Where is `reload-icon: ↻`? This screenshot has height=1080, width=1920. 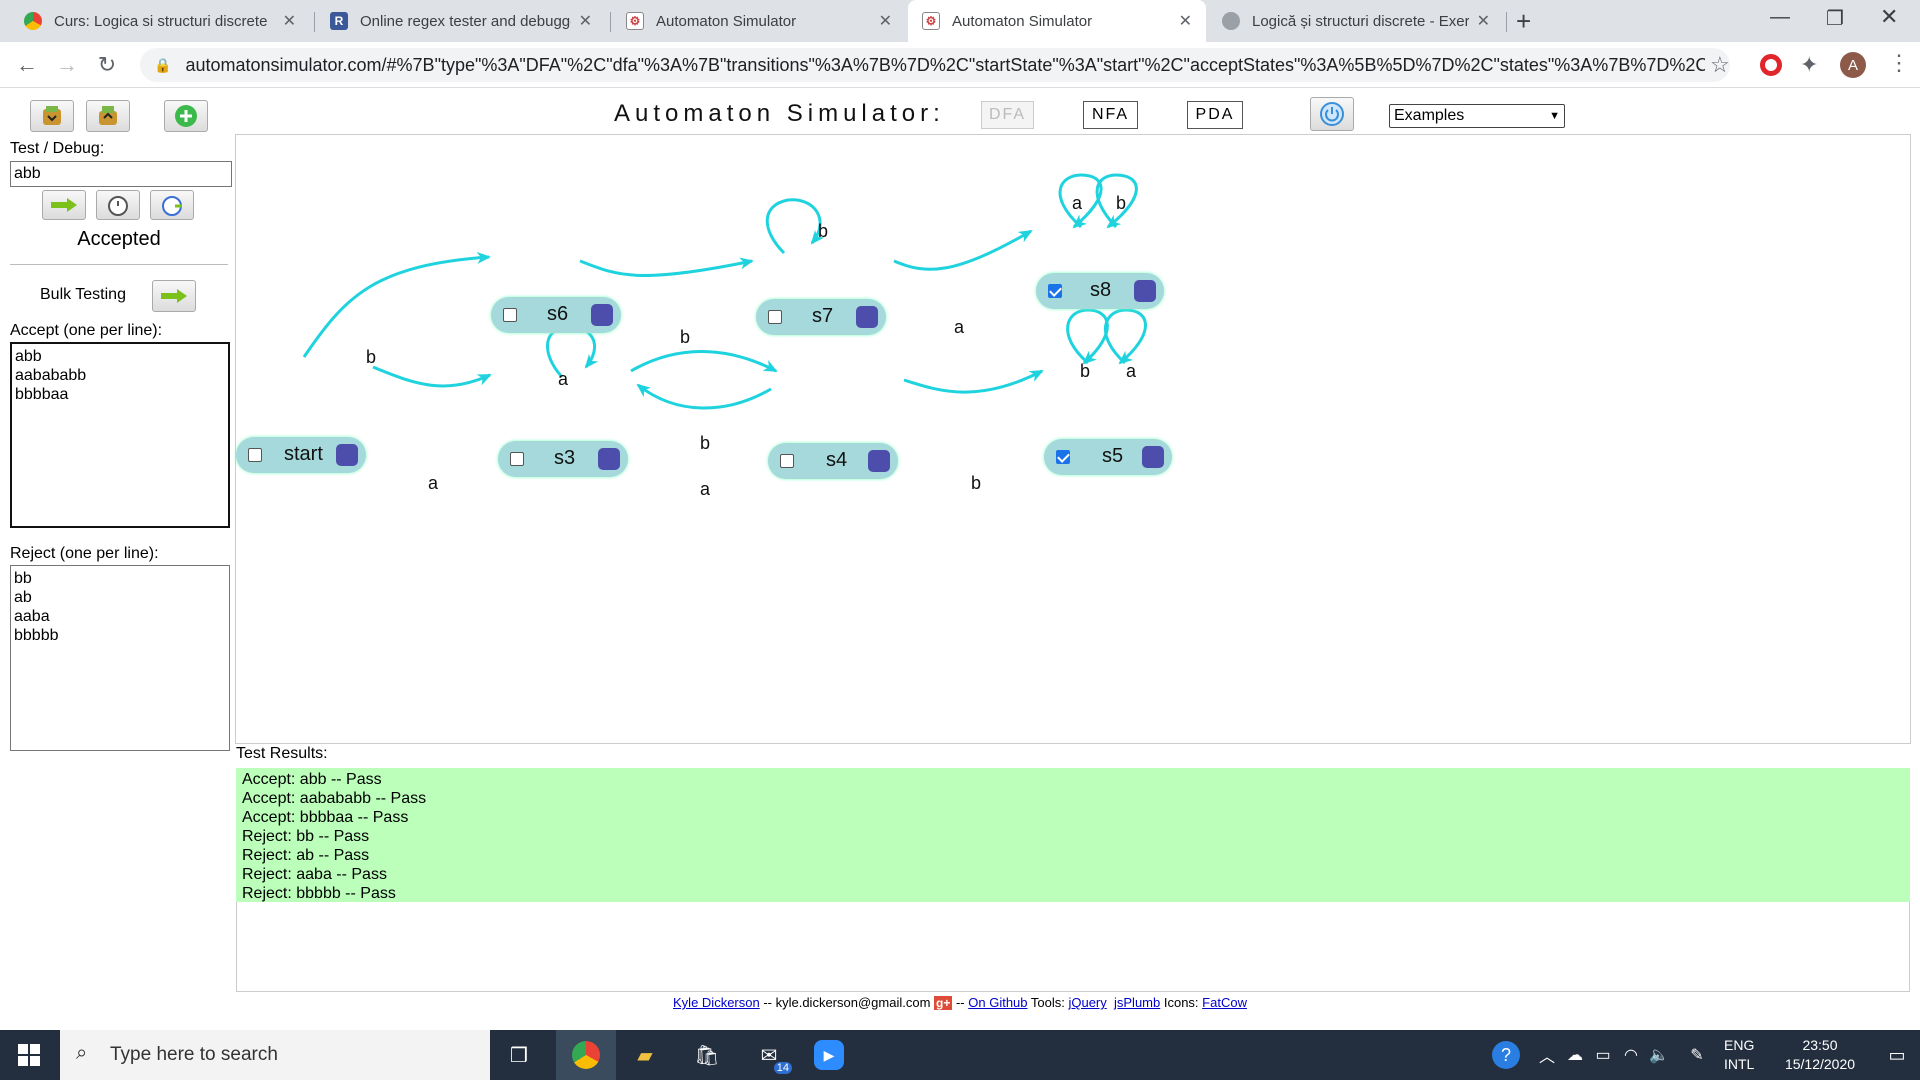 reload-icon: ↻ is located at coordinates (107, 65).